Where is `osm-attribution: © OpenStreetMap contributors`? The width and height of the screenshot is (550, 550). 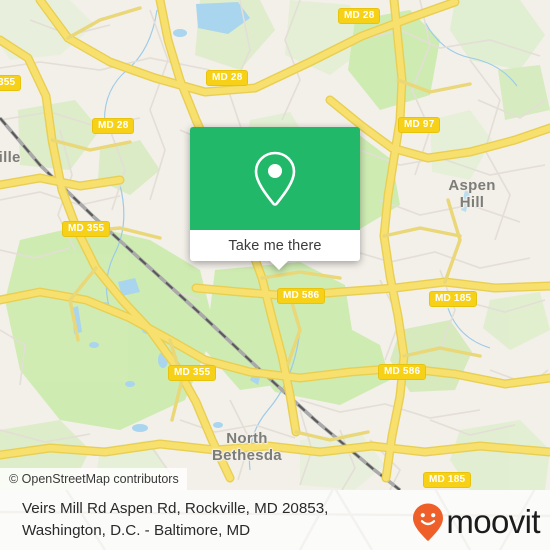
osm-attribution: © OpenStreetMap contributors is located at coordinates (93, 479).